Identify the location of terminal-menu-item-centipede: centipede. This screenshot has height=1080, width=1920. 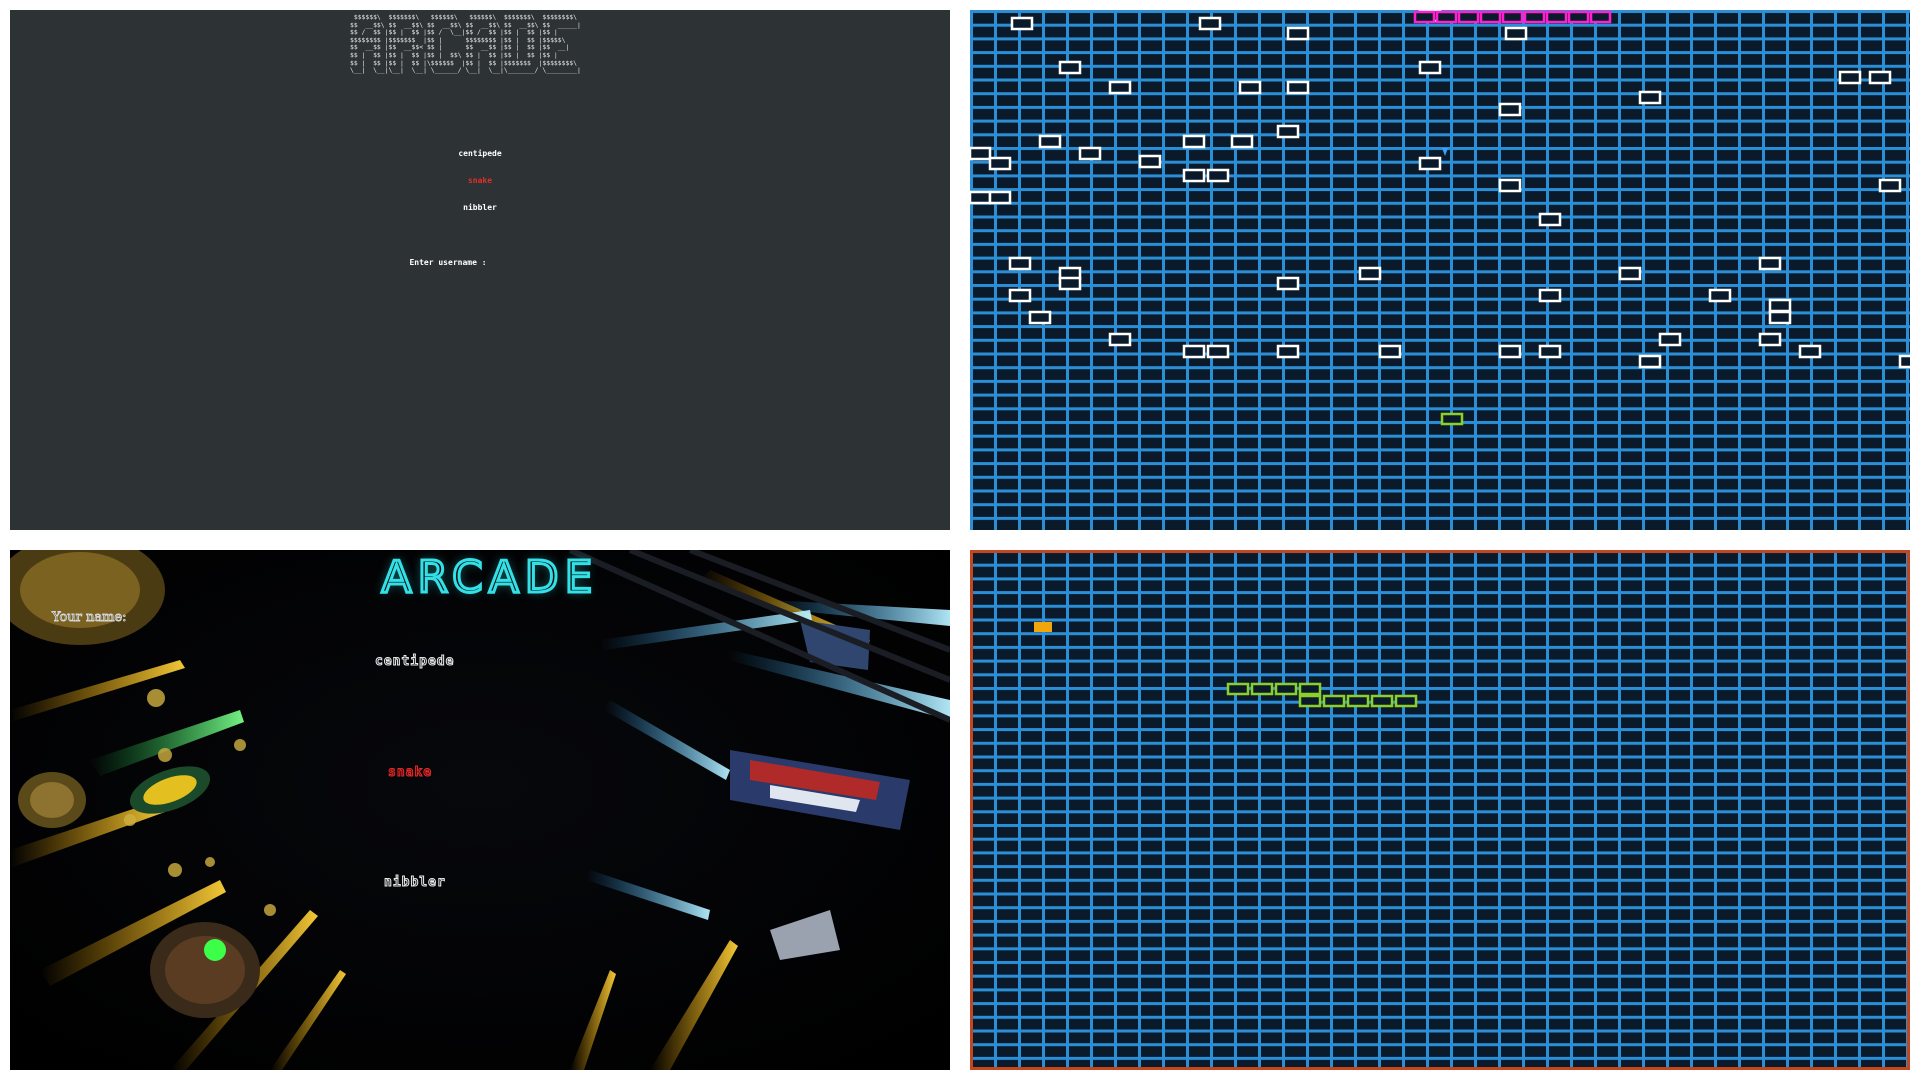
(480, 153).